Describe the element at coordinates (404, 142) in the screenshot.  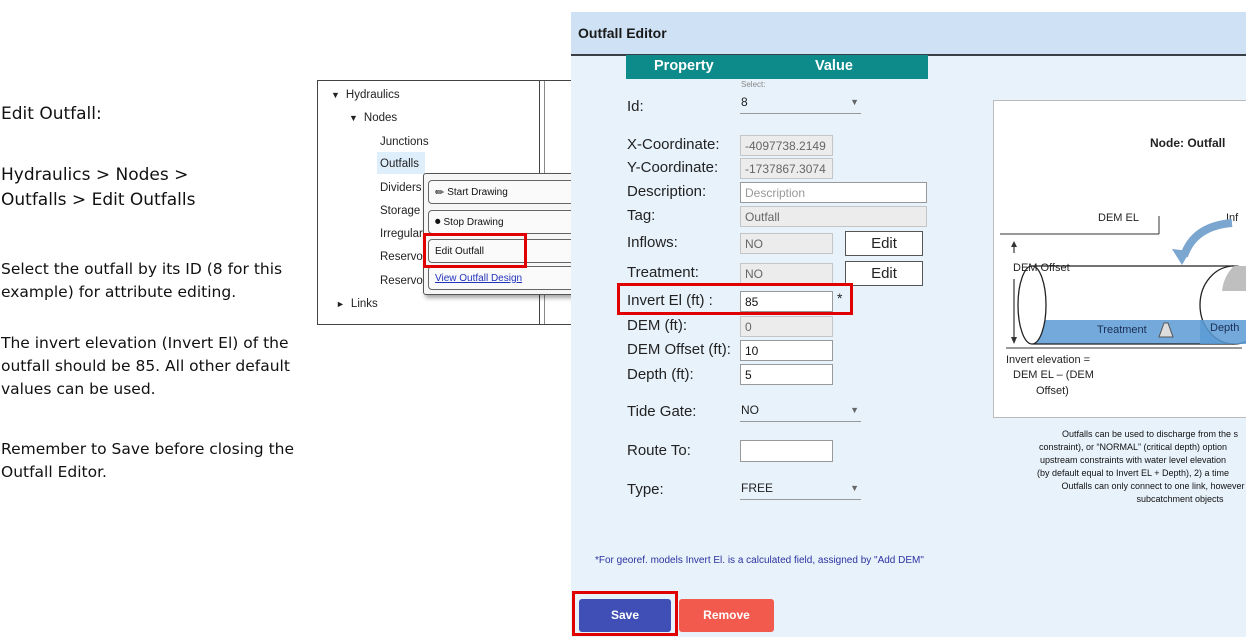
I see `tree-item-junctions: Junctions` at that location.